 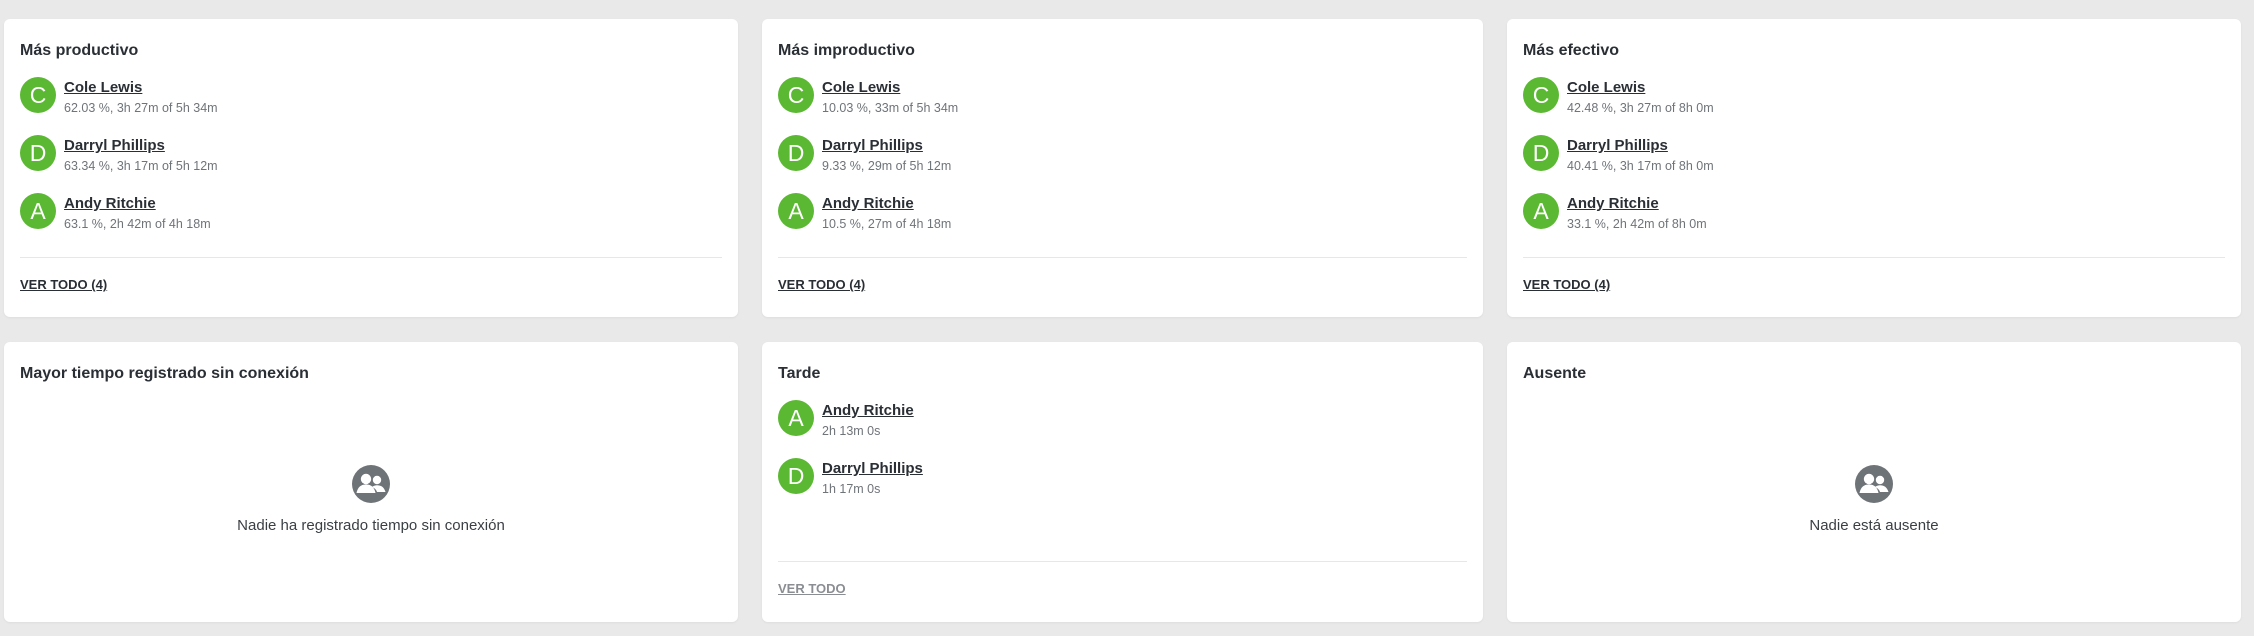 What do you see at coordinates (1637, 224) in the screenshot?
I see `user-stat: 33.1 %, 2h 42m of 8h 0m` at bounding box center [1637, 224].